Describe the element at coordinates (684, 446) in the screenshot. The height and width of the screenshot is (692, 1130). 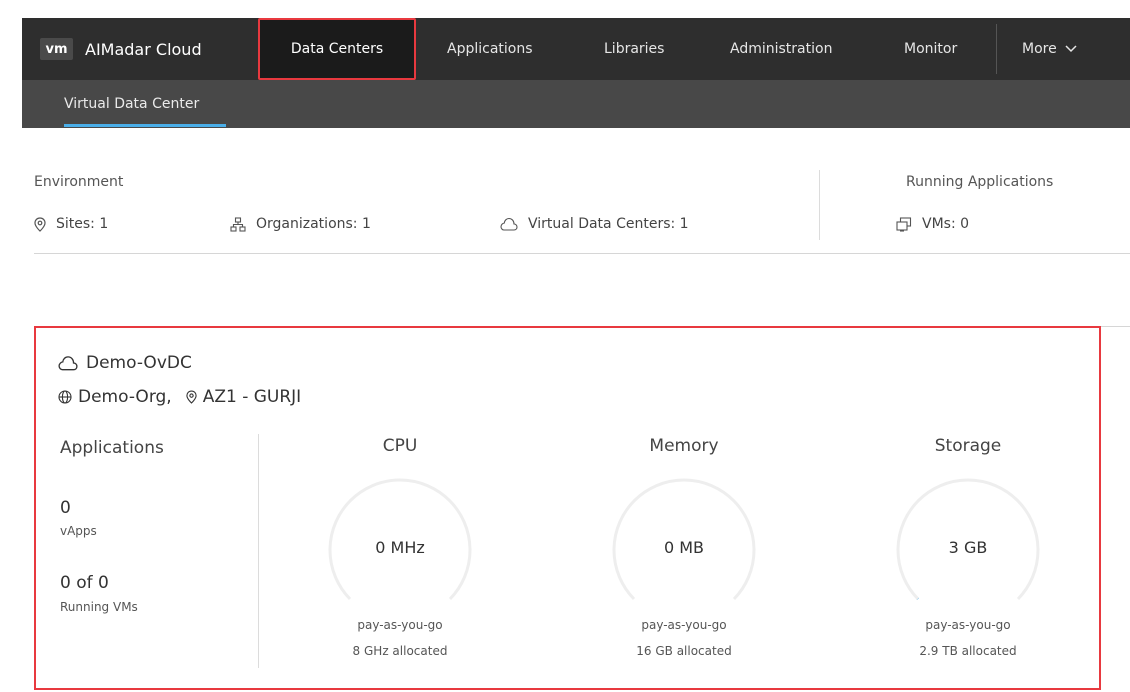
I see `memory-title: Memory` at that location.